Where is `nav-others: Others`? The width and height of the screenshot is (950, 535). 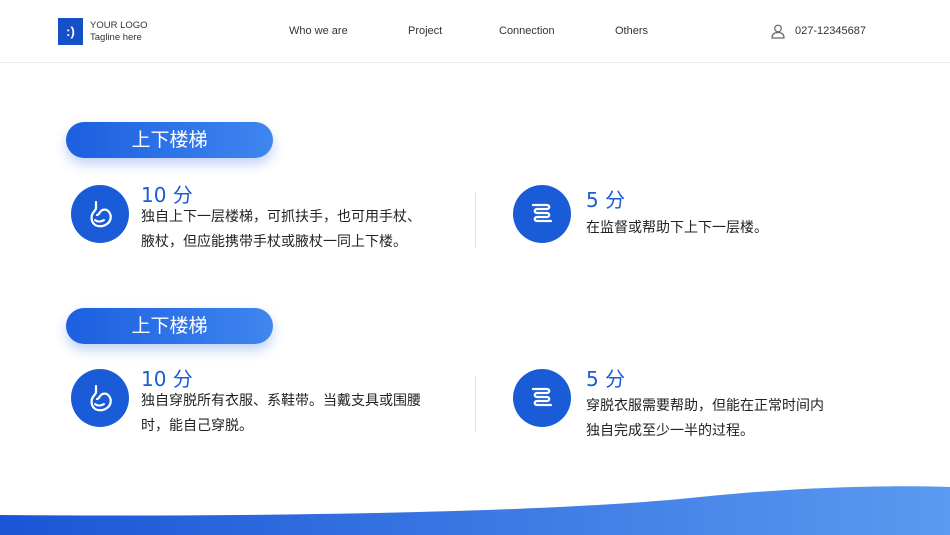 nav-others: Others is located at coordinates (631, 31).